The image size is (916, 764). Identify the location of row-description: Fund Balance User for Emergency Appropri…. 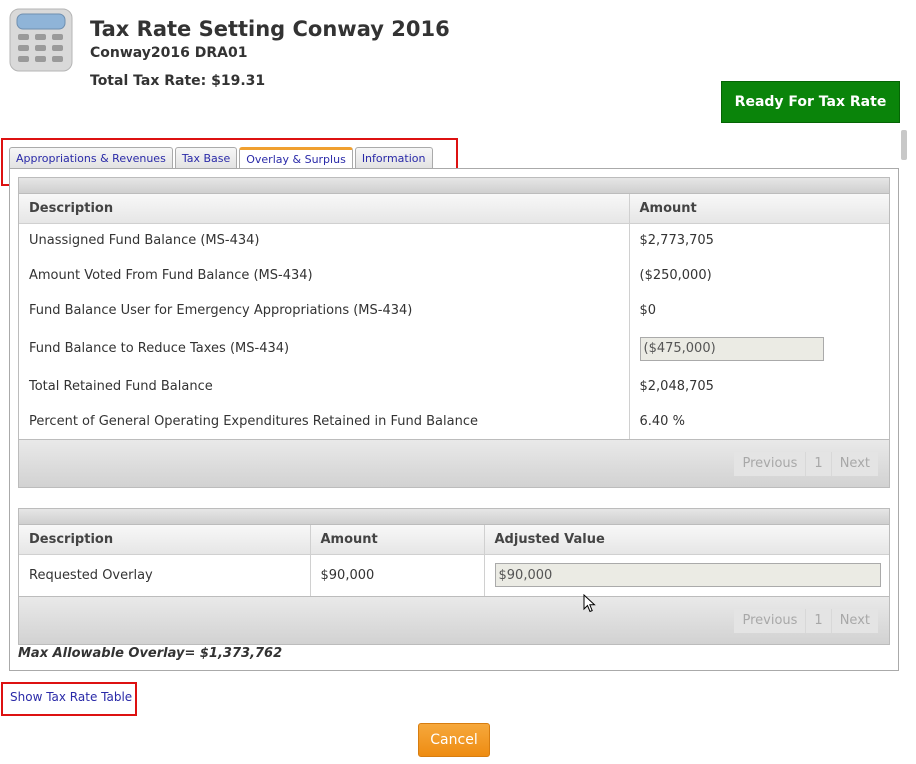
(221, 310).